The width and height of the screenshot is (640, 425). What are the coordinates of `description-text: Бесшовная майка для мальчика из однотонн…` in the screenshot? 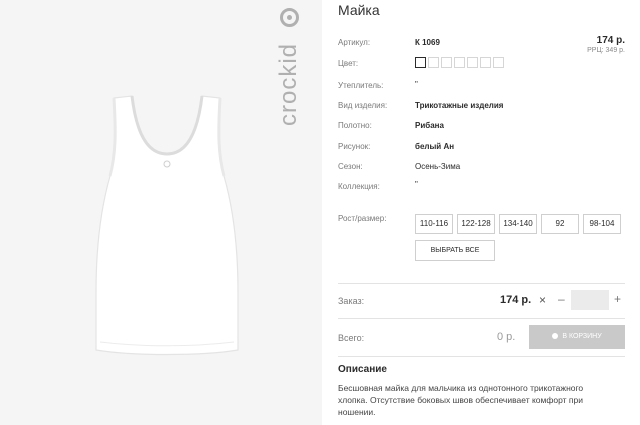 It's located at (461, 400).